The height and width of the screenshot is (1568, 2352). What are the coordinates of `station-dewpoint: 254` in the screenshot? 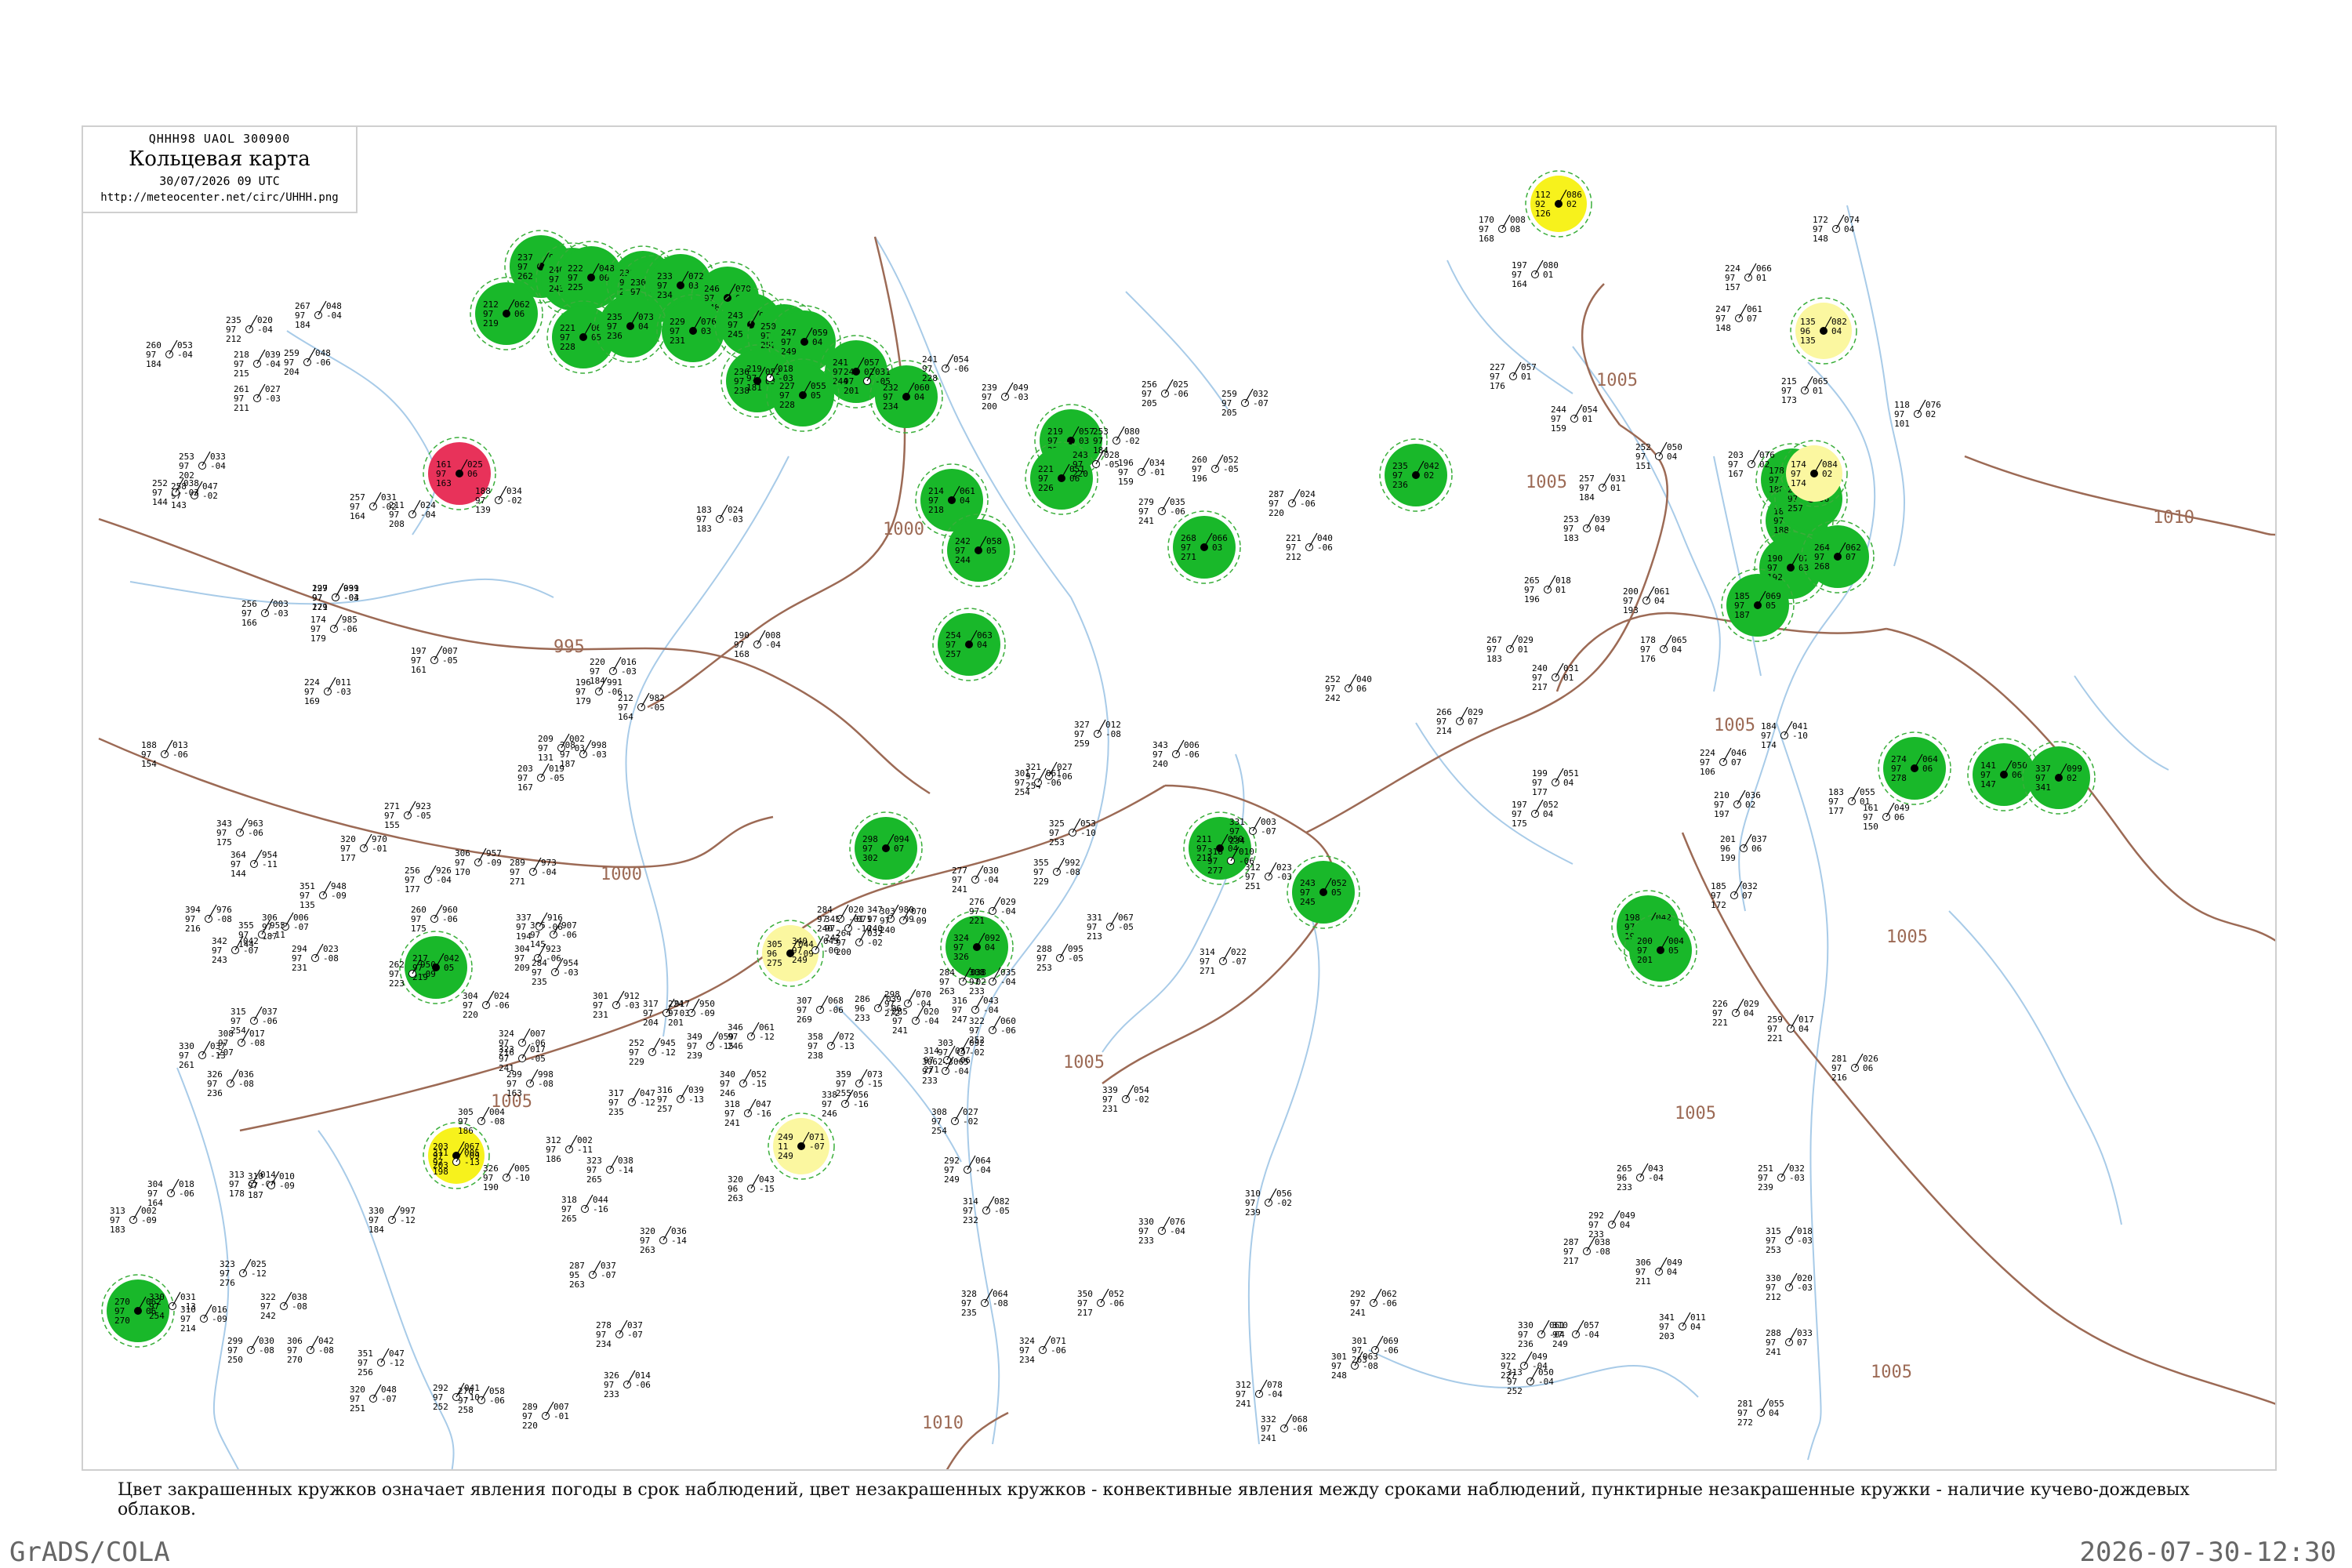 It's located at (238, 1030).